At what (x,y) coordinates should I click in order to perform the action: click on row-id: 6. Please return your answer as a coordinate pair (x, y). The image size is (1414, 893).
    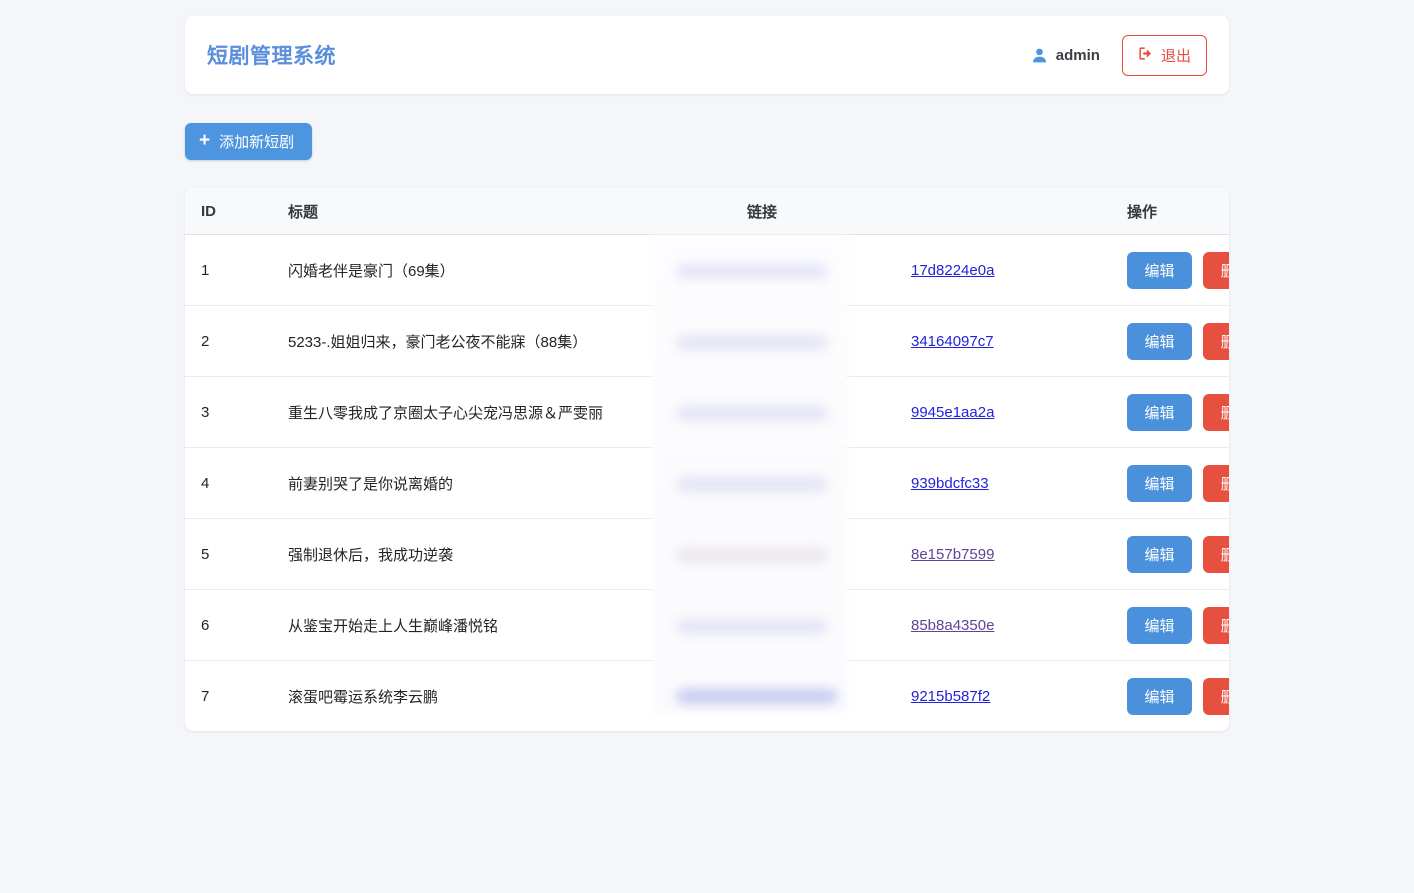
    Looking at the image, I should click on (228, 625).